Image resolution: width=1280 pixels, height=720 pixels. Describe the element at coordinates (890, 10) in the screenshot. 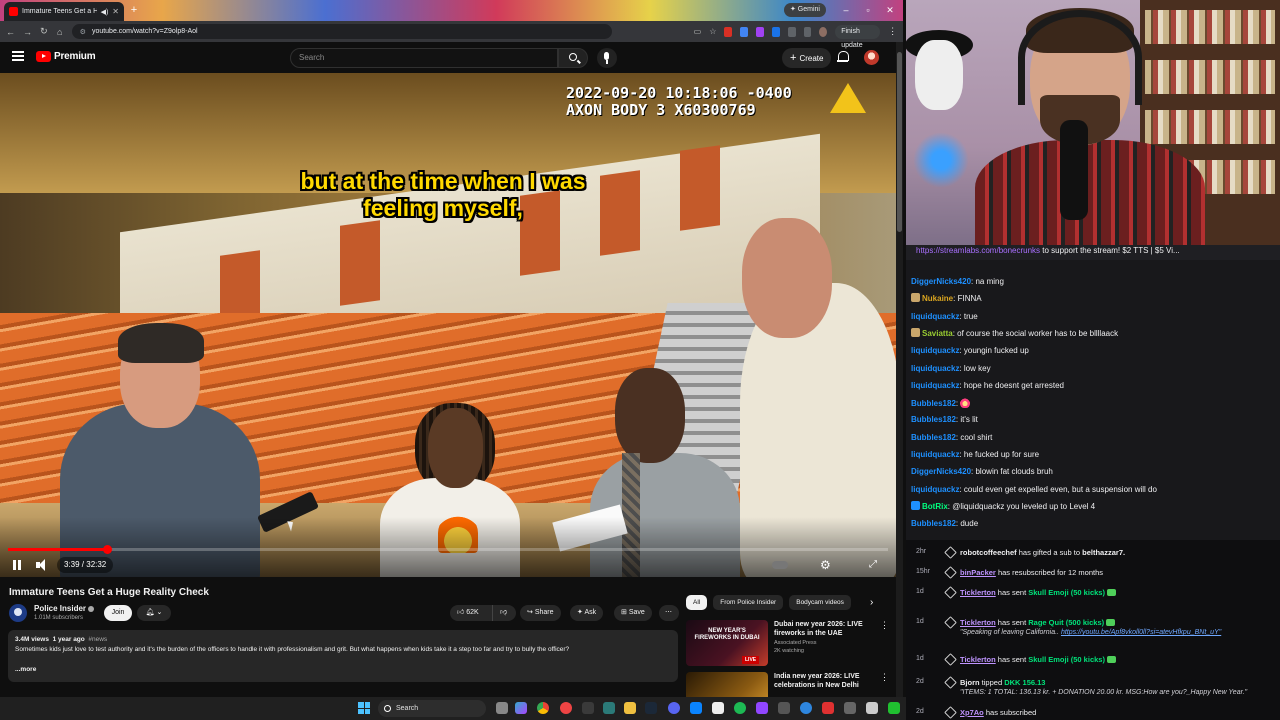

I see `close-window-icon: ✕` at that location.